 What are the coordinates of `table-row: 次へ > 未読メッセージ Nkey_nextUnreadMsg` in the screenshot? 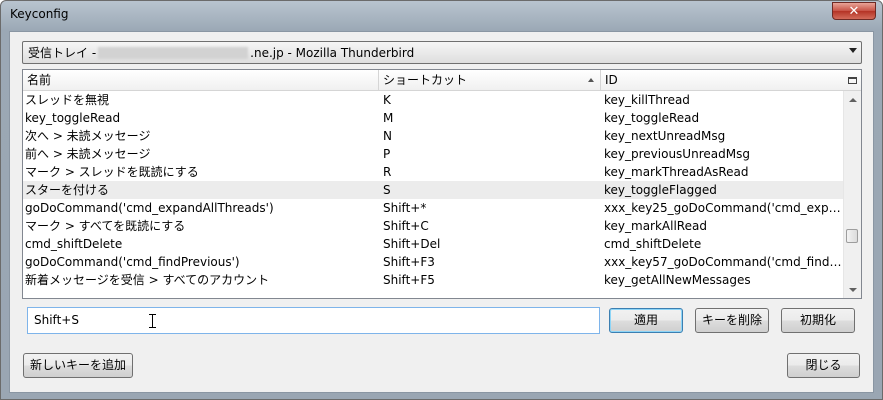 It's located at (433, 136).